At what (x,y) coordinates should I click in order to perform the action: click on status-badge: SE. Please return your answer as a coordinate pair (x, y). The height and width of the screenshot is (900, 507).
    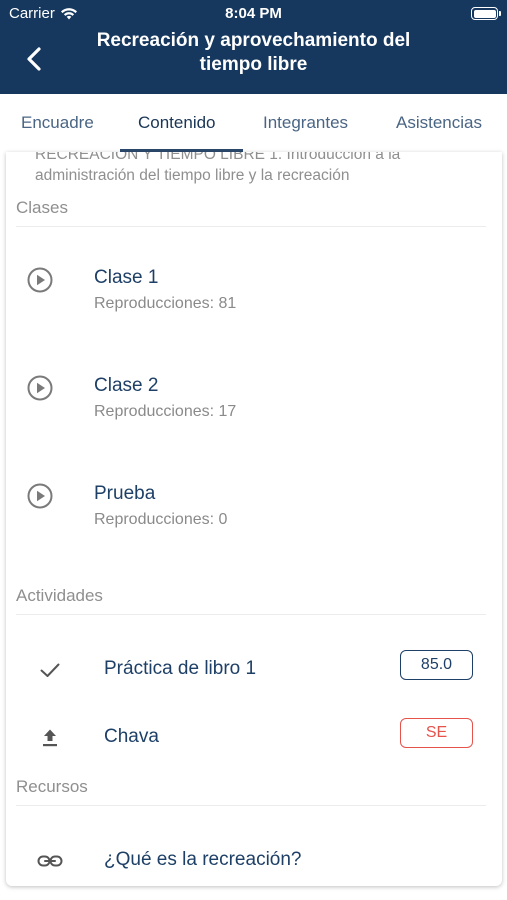
    Looking at the image, I should click on (436, 733).